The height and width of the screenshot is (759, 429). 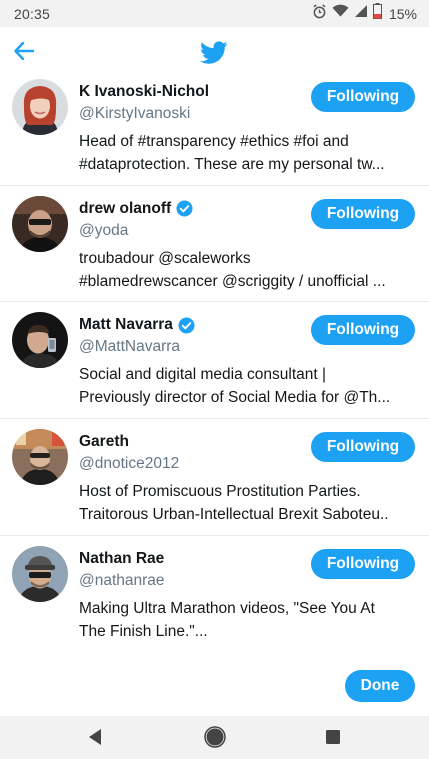 I want to click on alarm-icon, so click(x=319, y=13).